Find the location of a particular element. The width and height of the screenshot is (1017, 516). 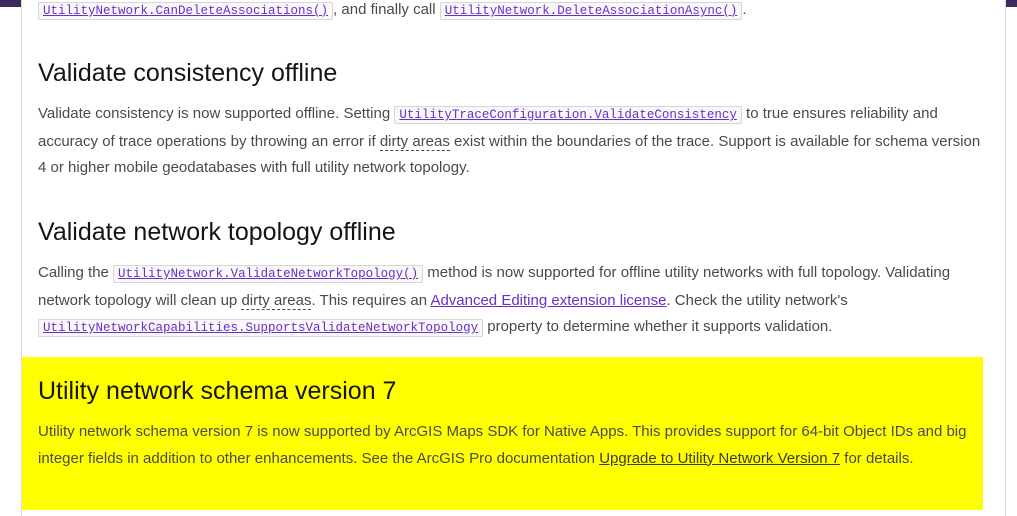

text-segment: for details. is located at coordinates (877, 458).